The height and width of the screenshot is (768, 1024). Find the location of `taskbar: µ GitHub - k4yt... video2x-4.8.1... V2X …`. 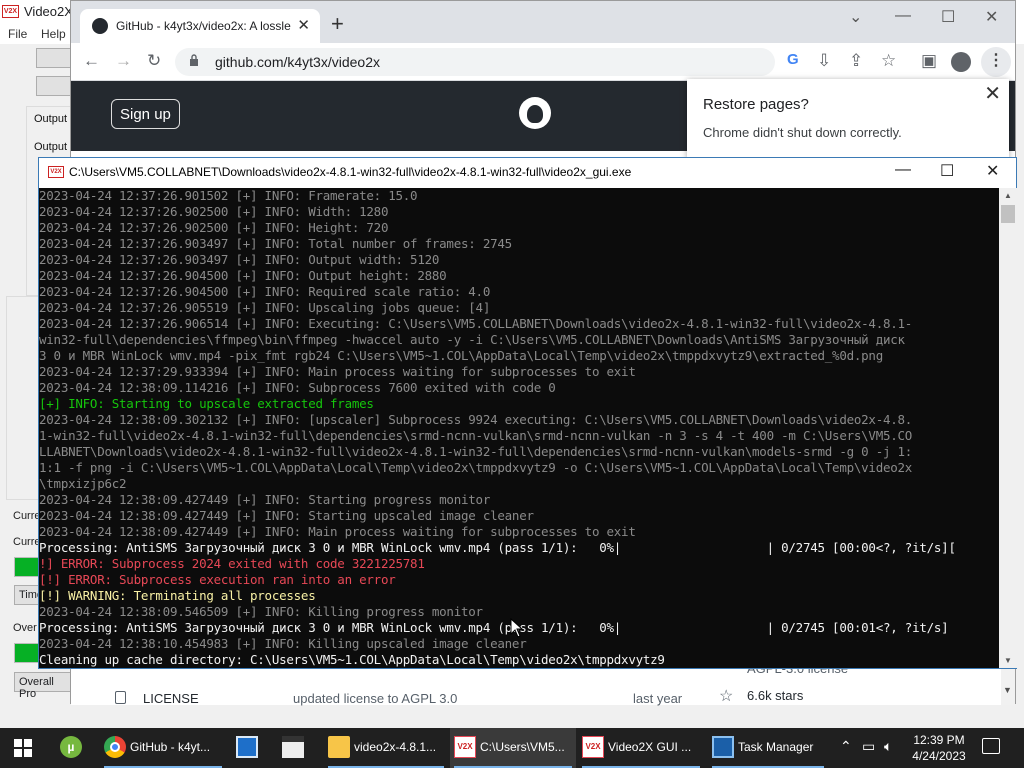

taskbar: µ GitHub - k4yt... video2x-4.8.1... V2X … is located at coordinates (512, 748).